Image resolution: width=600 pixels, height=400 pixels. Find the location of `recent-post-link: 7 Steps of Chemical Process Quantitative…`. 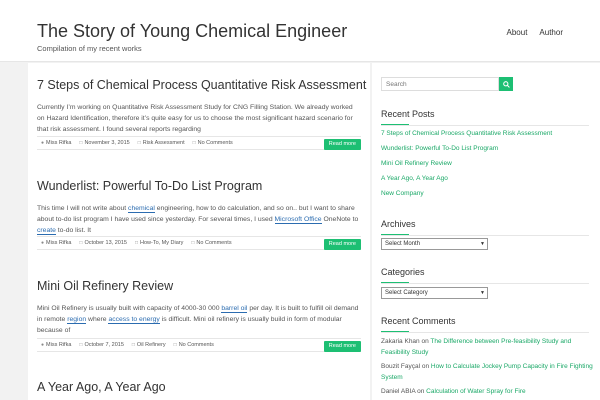

recent-post-link: 7 Steps of Chemical Process Quantitative… is located at coordinates (466, 133).